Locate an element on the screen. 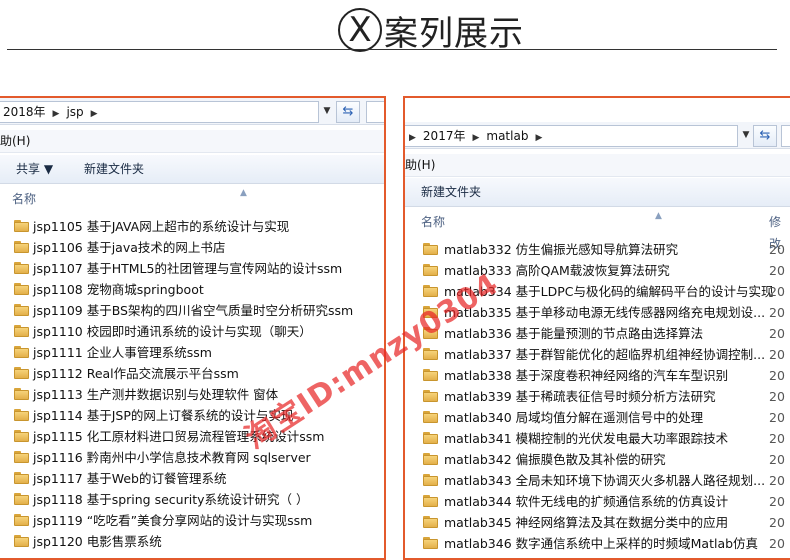  column-header-row: ▲ 名称 修改 is located at coordinates (597, 231).